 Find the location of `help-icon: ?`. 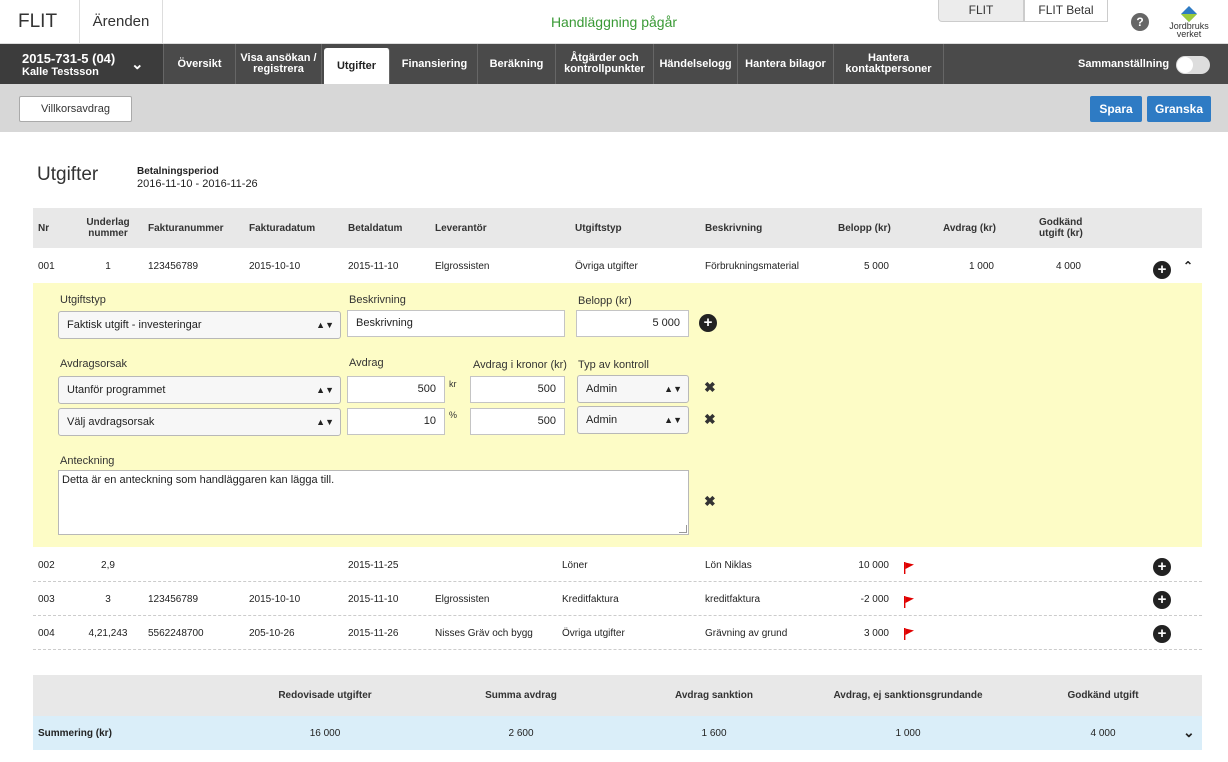

help-icon: ? is located at coordinates (1140, 22).